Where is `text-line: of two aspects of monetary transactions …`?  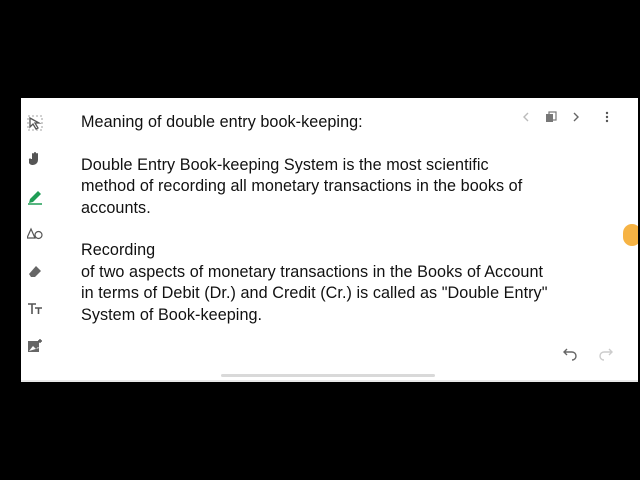 text-line: of two aspects of monetary transactions … is located at coordinates (312, 271).